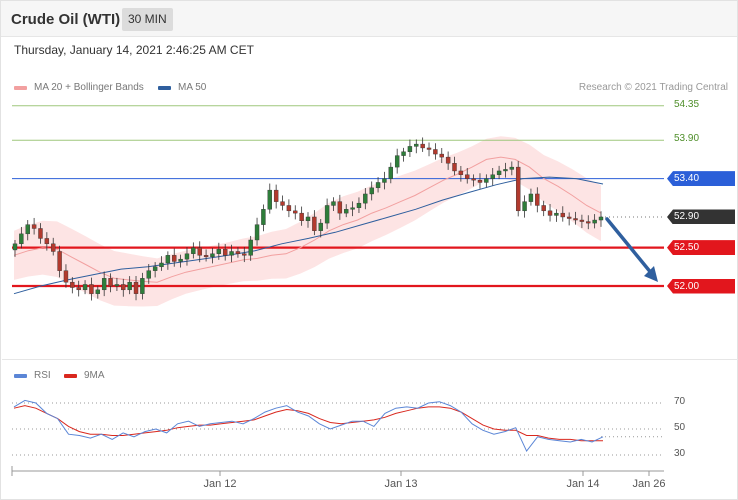 The image size is (738, 500). I want to click on legend-label-rsi: RSI, so click(42, 375).